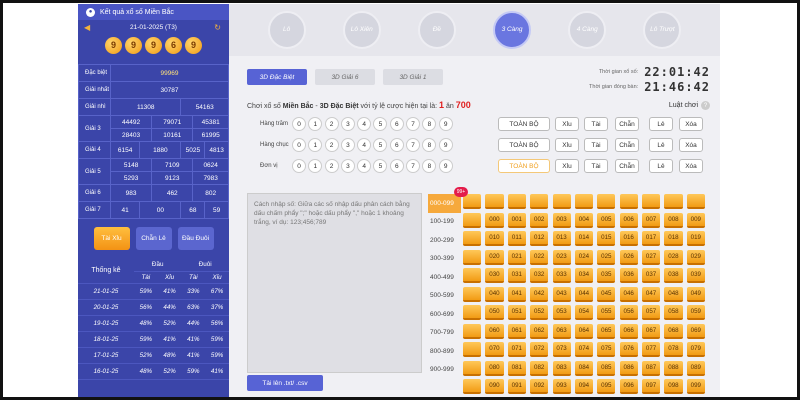  What do you see at coordinates (628, 257) in the screenshot?
I see `number-cell: 026` at bounding box center [628, 257].